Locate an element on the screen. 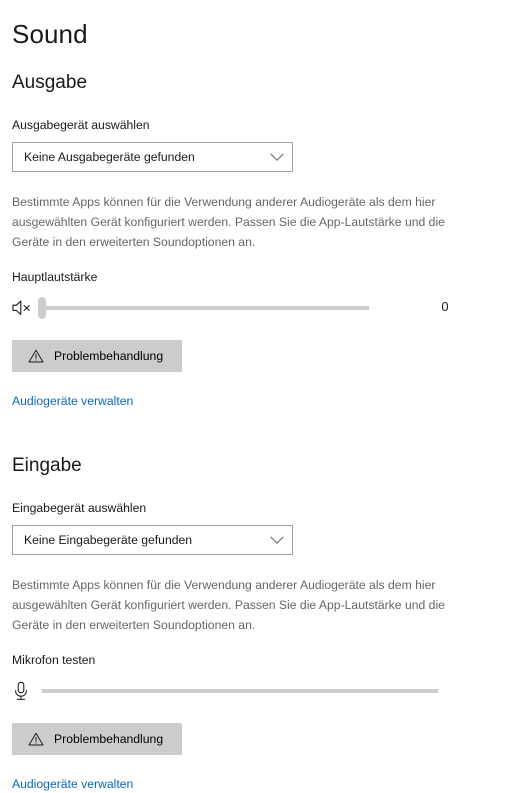  volume-slider is located at coordinates (203, 308).